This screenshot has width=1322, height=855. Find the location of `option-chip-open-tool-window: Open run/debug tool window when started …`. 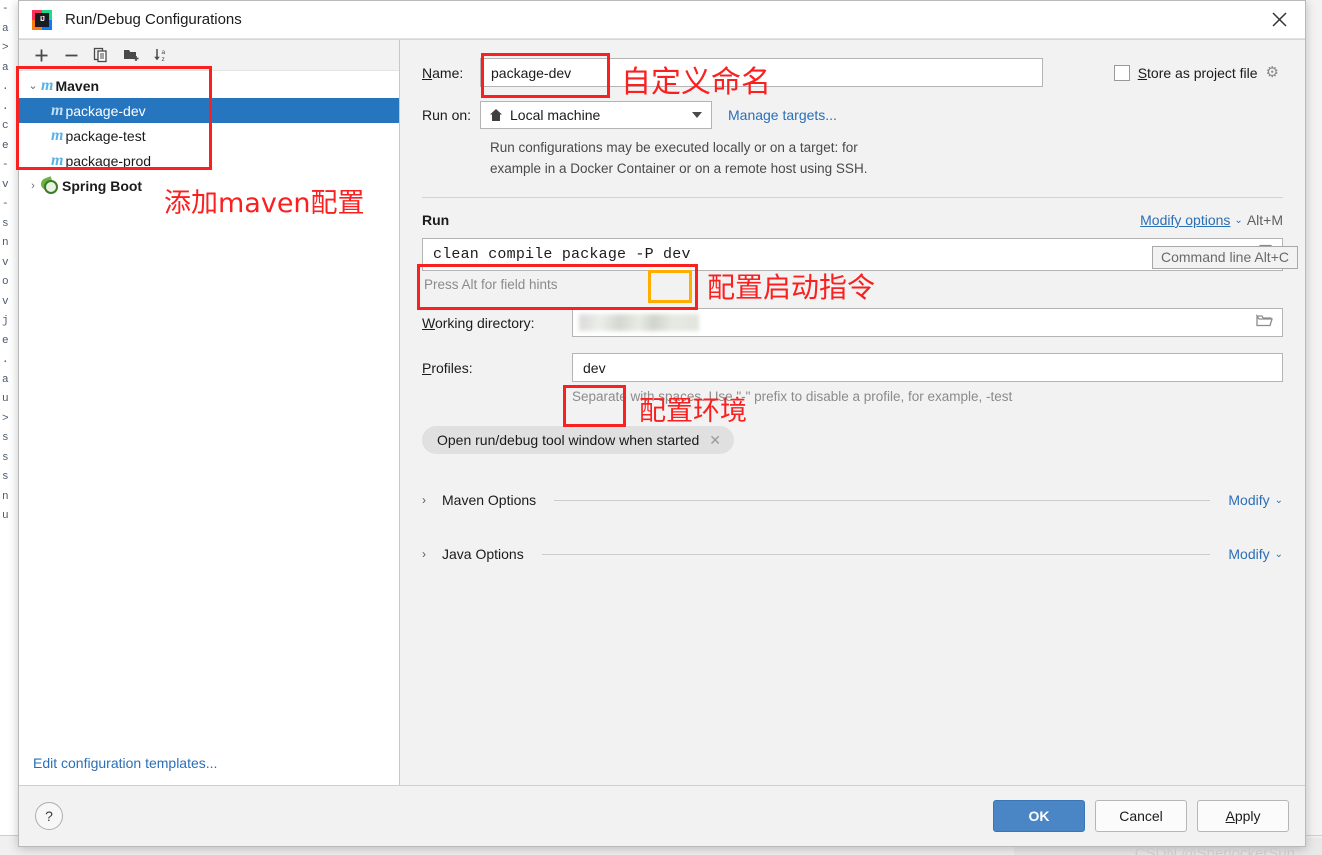

option-chip-open-tool-window: Open run/debug tool window when started … is located at coordinates (578, 440).